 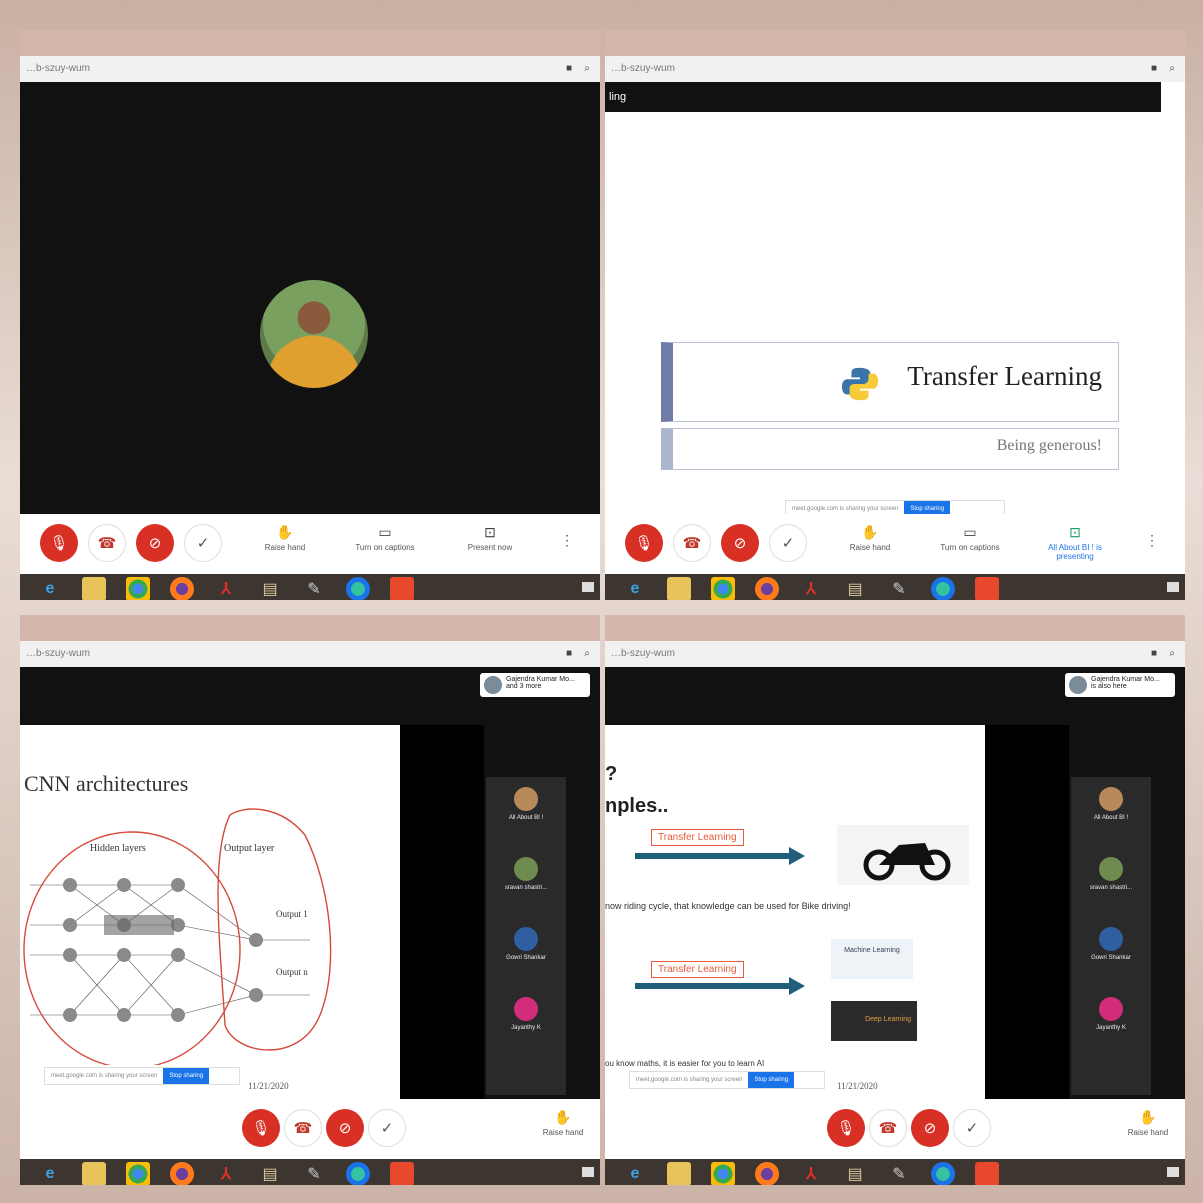 What do you see at coordinates (535, 685) in the screenshot?
I see `presenter-chip: Gajendra Kumar Mo... and 3 more` at bounding box center [535, 685].